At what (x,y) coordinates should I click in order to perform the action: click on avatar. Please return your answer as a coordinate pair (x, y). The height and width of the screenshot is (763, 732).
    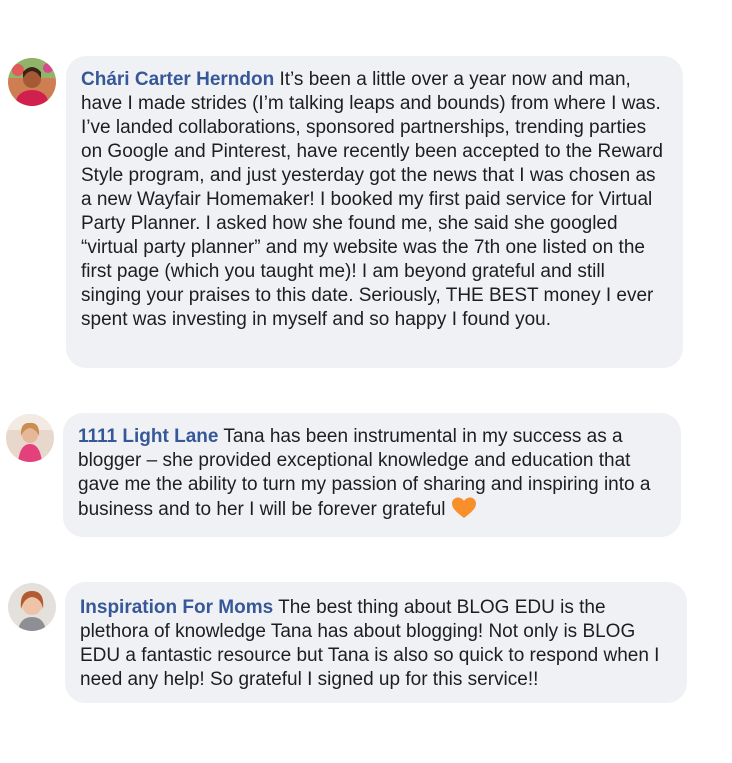
    Looking at the image, I should click on (32, 607).